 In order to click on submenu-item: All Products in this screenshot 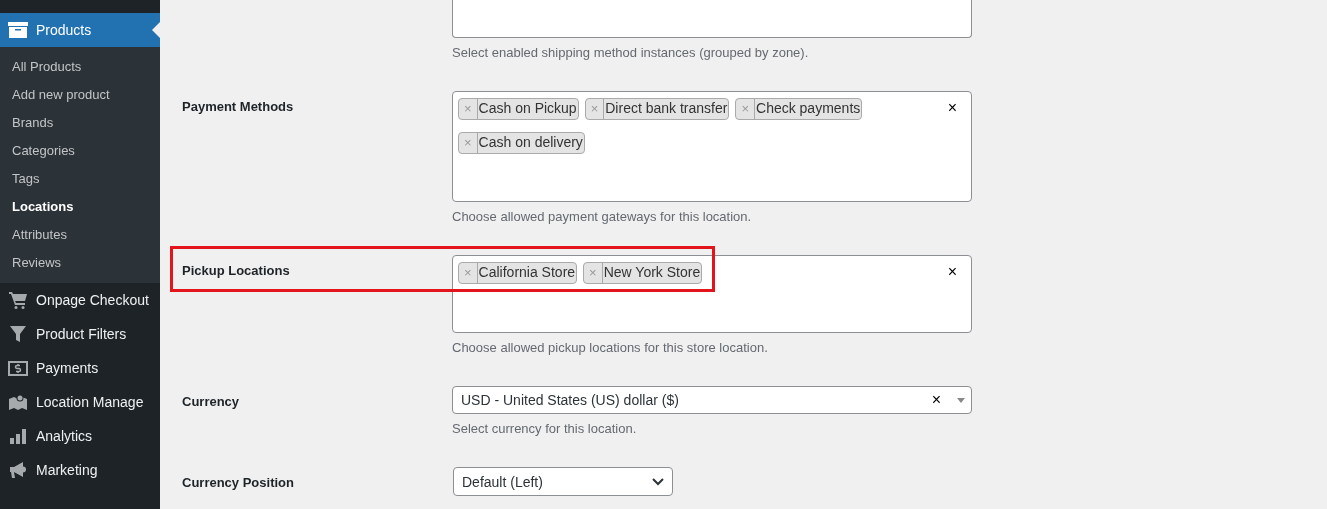, I will do `click(41, 67)`.